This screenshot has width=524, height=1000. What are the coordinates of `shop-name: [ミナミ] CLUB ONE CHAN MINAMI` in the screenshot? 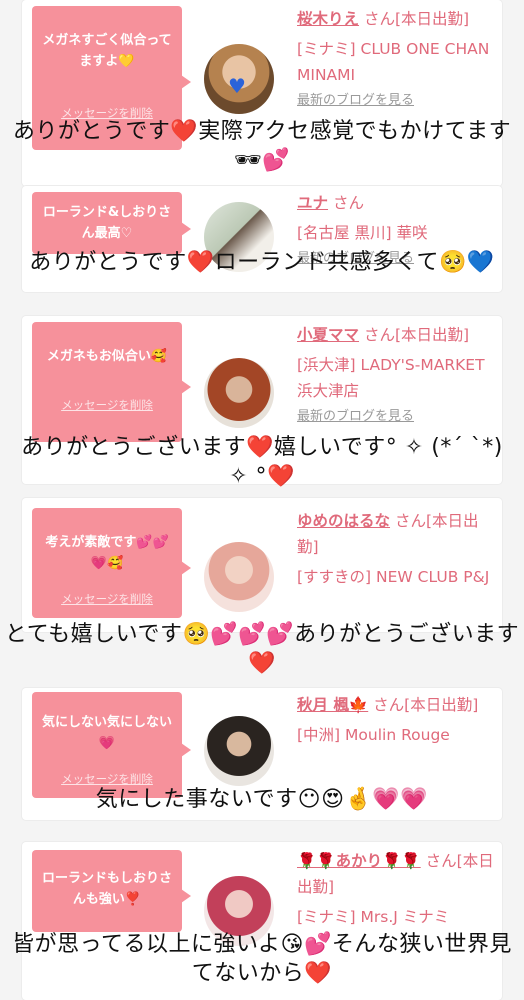 It's located at (397, 62).